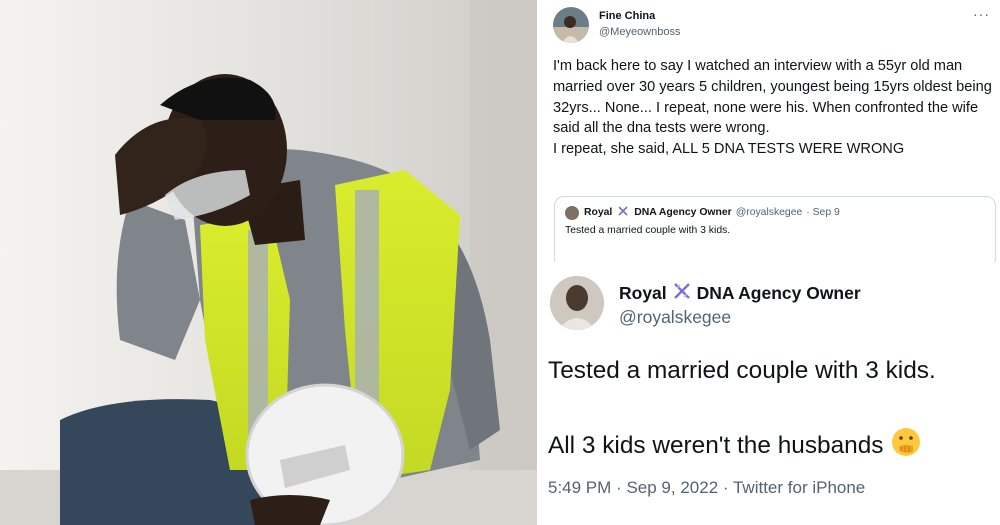 The height and width of the screenshot is (525, 1000). I want to click on quoted-tweet-date: · Sep 9, so click(823, 212).